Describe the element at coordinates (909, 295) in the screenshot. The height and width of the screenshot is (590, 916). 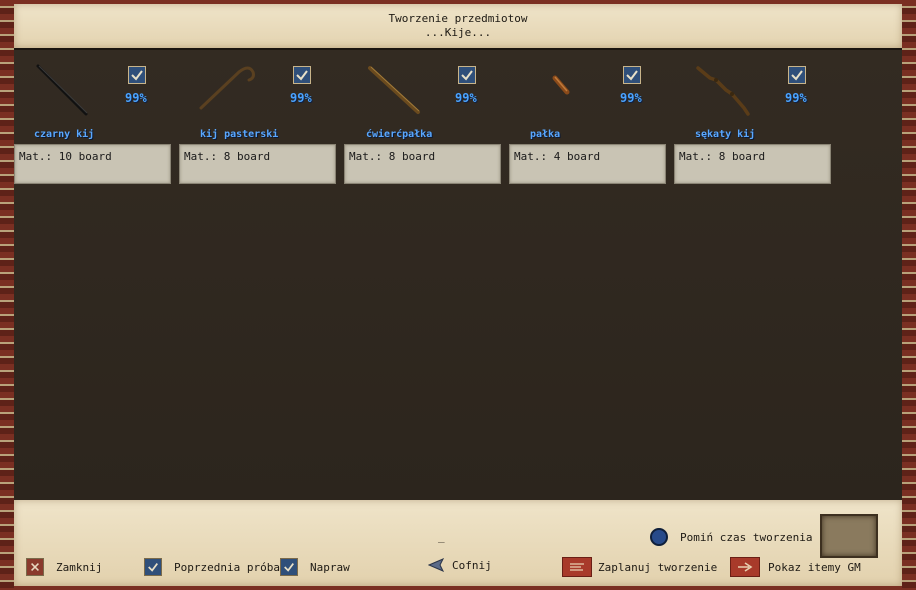
I see `frame-border-right` at that location.